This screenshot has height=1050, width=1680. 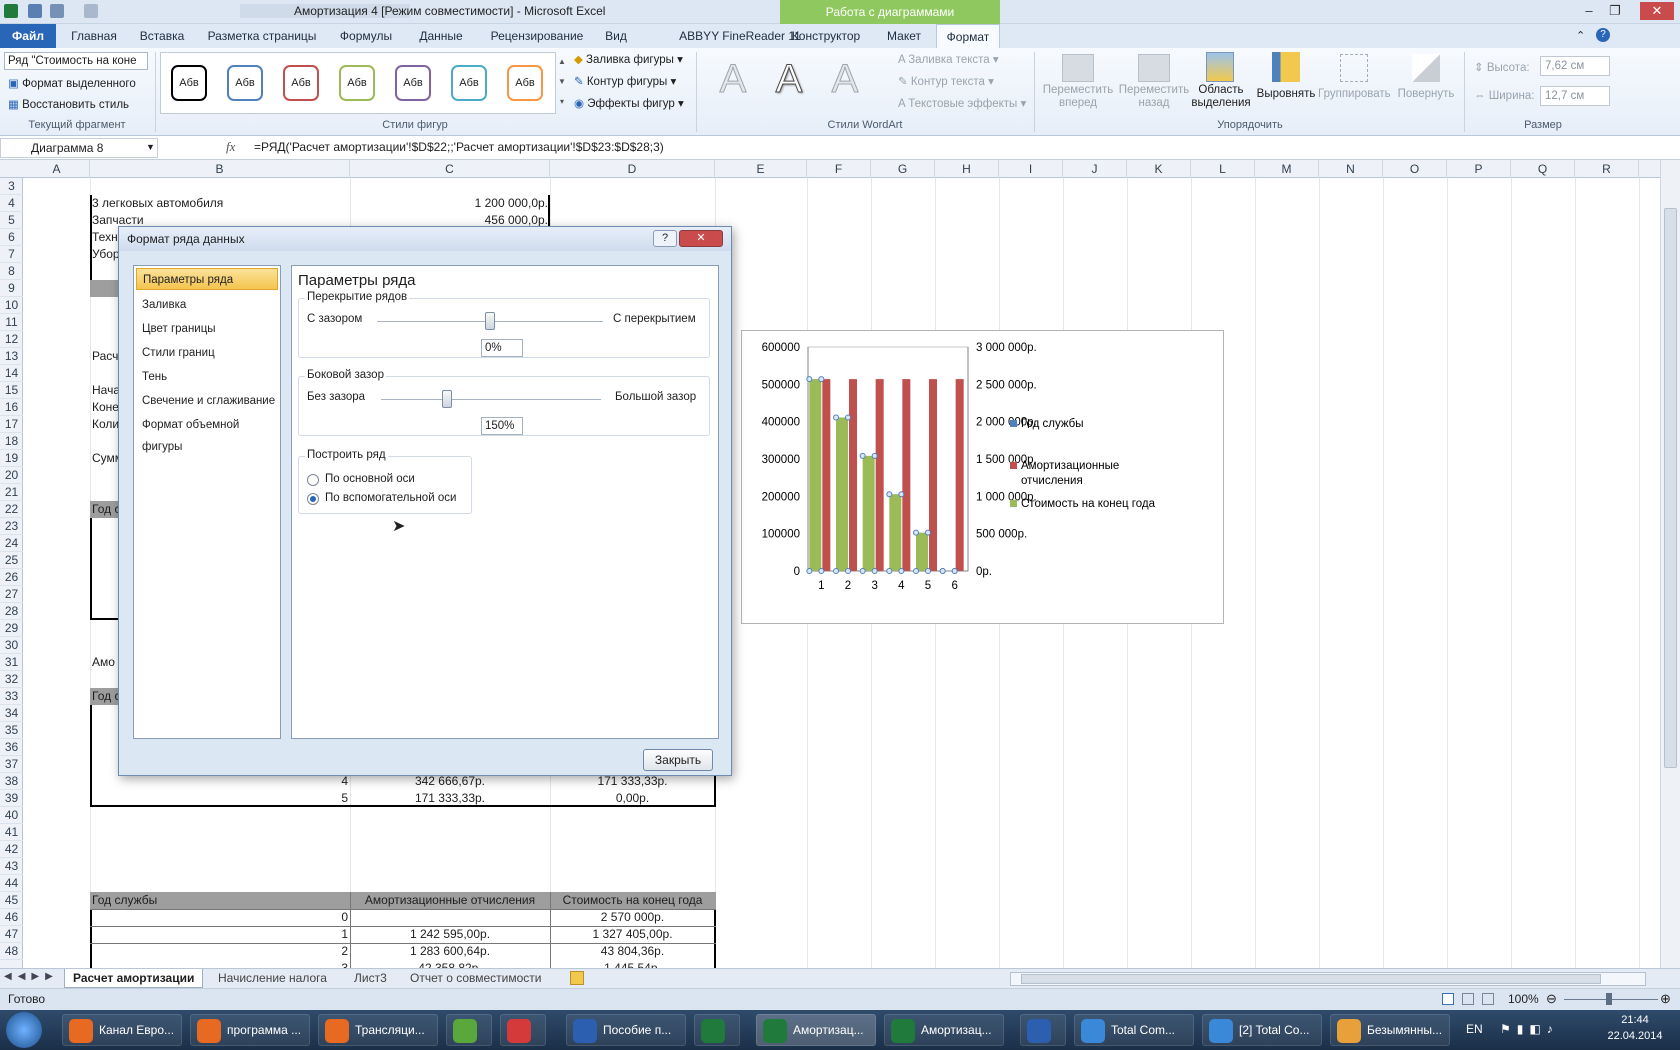 What do you see at coordinates (469, 83) in the screenshot?
I see `shape-style-aqua: Абв` at bounding box center [469, 83].